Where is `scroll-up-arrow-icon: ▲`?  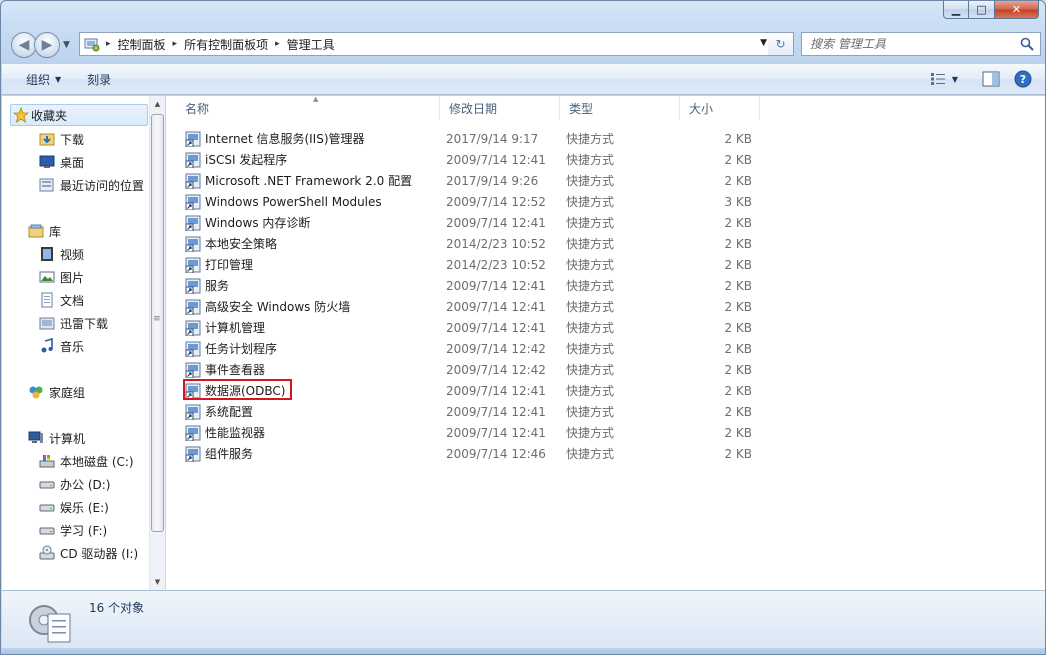
scroll-up-arrow-icon: ▲ is located at coordinates (157, 104).